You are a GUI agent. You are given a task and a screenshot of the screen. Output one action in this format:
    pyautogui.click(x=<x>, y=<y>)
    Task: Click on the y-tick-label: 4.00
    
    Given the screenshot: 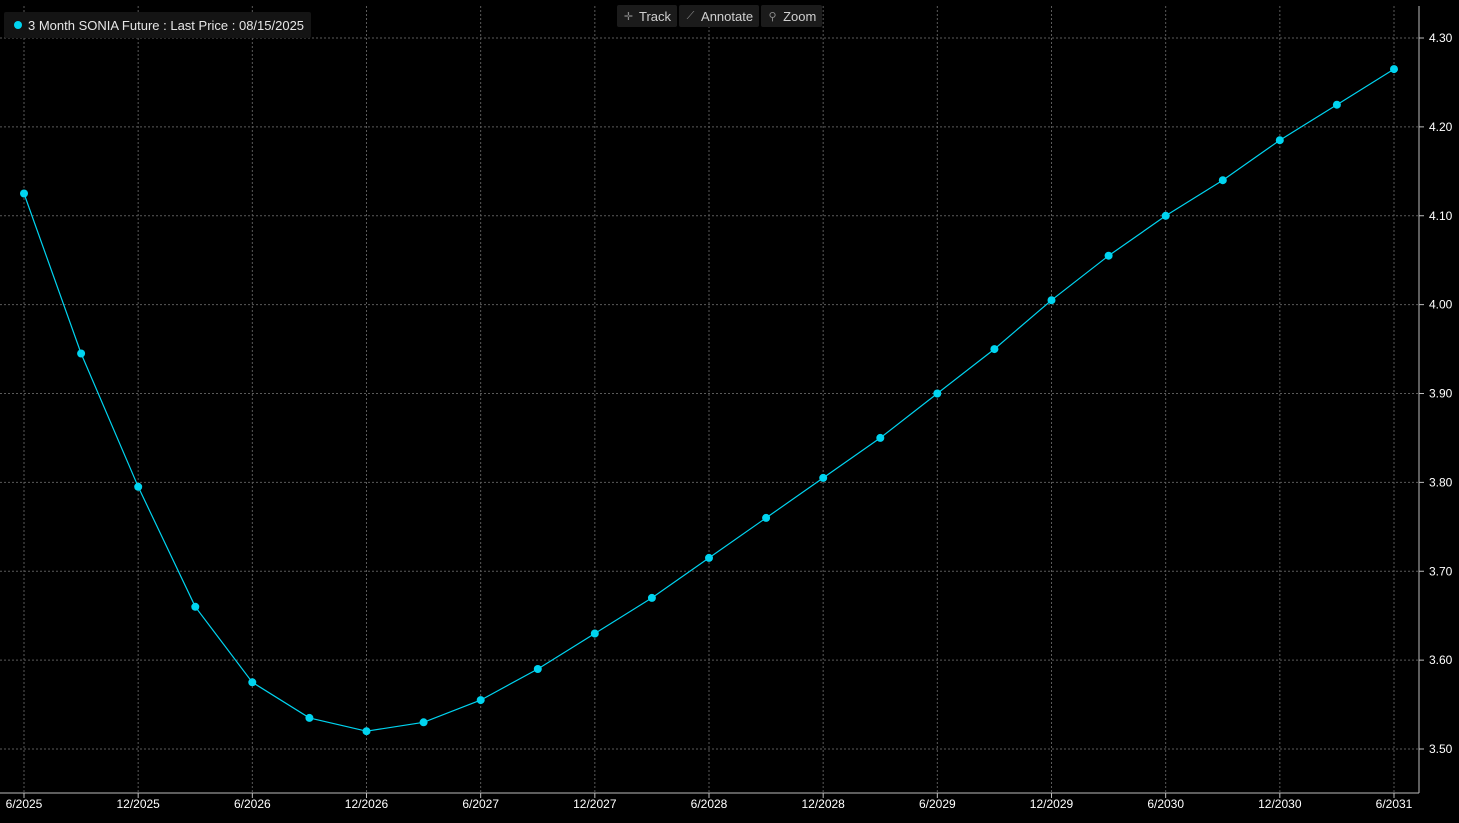 What is the action you would take?
    pyautogui.click(x=1441, y=305)
    